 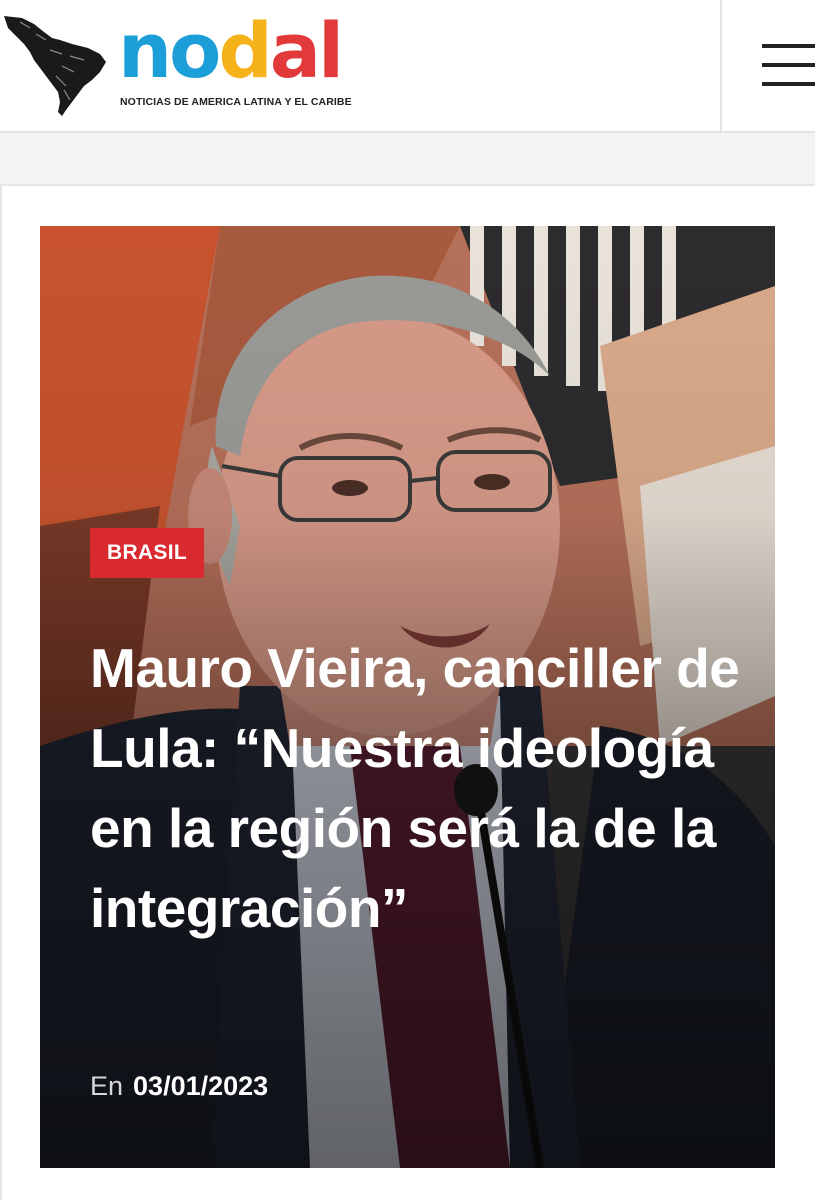 I want to click on logo-letter: a, so click(x=295, y=50).